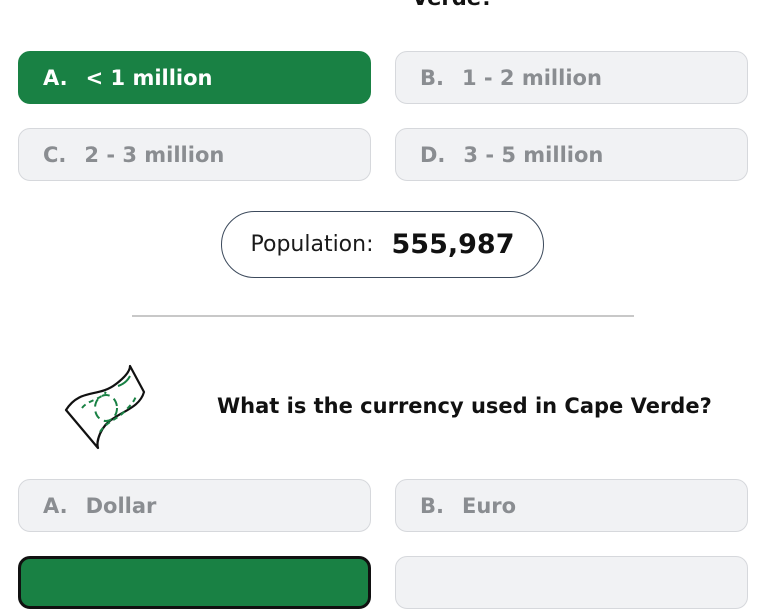  What do you see at coordinates (531, 77) in the screenshot?
I see `option-label: 1 - 2 million` at bounding box center [531, 77].